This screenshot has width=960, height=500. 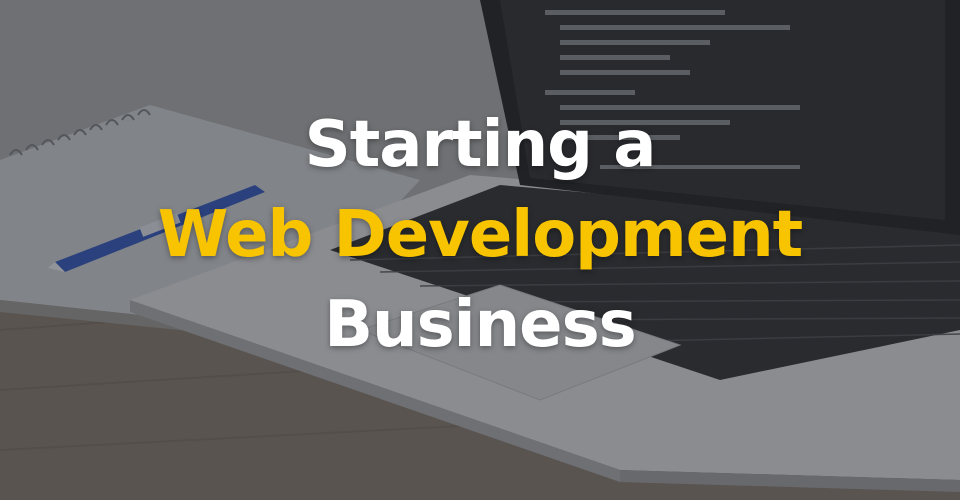 I want to click on headline-line-2-accent: Web Development, so click(x=480, y=235).